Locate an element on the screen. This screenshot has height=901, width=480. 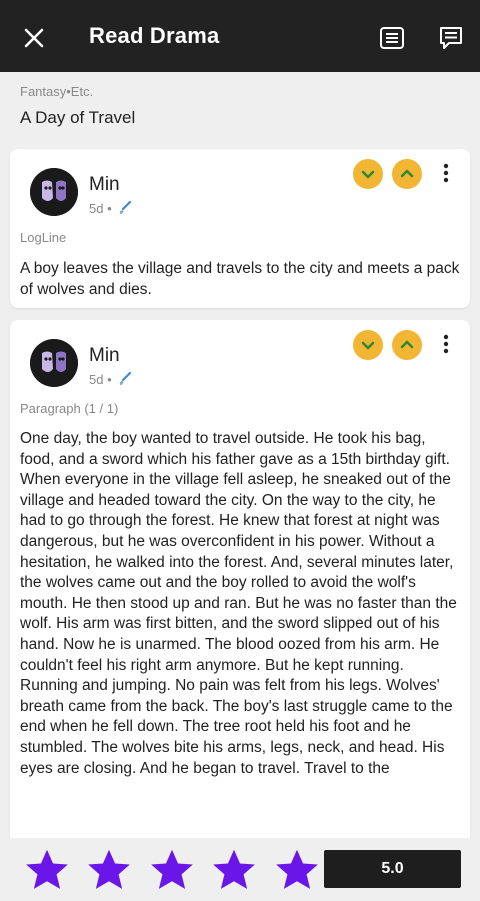
story-genre: Fantasy•Etc. is located at coordinates (57, 91).